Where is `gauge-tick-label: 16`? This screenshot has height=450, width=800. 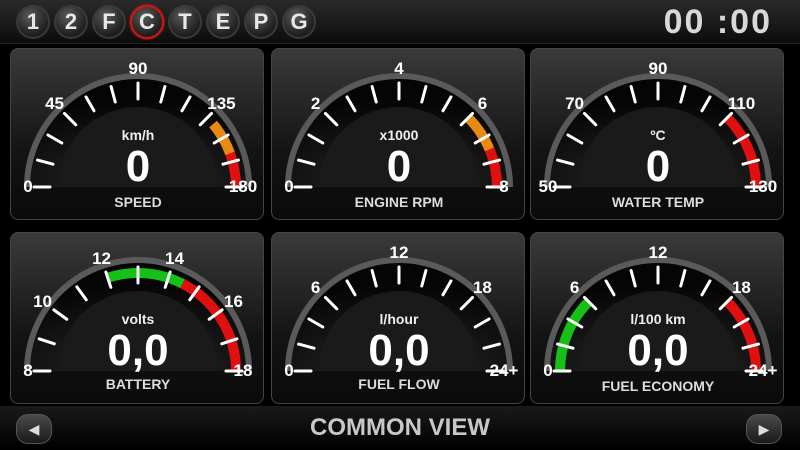 gauge-tick-label: 16 is located at coordinates (233, 301).